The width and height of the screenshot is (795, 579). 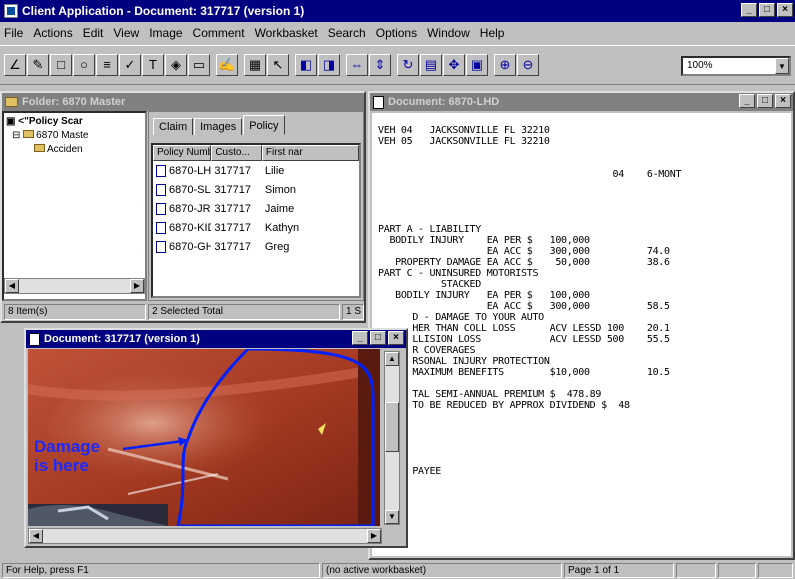 I want to click on menu-window: Window, so click(x=448, y=33).